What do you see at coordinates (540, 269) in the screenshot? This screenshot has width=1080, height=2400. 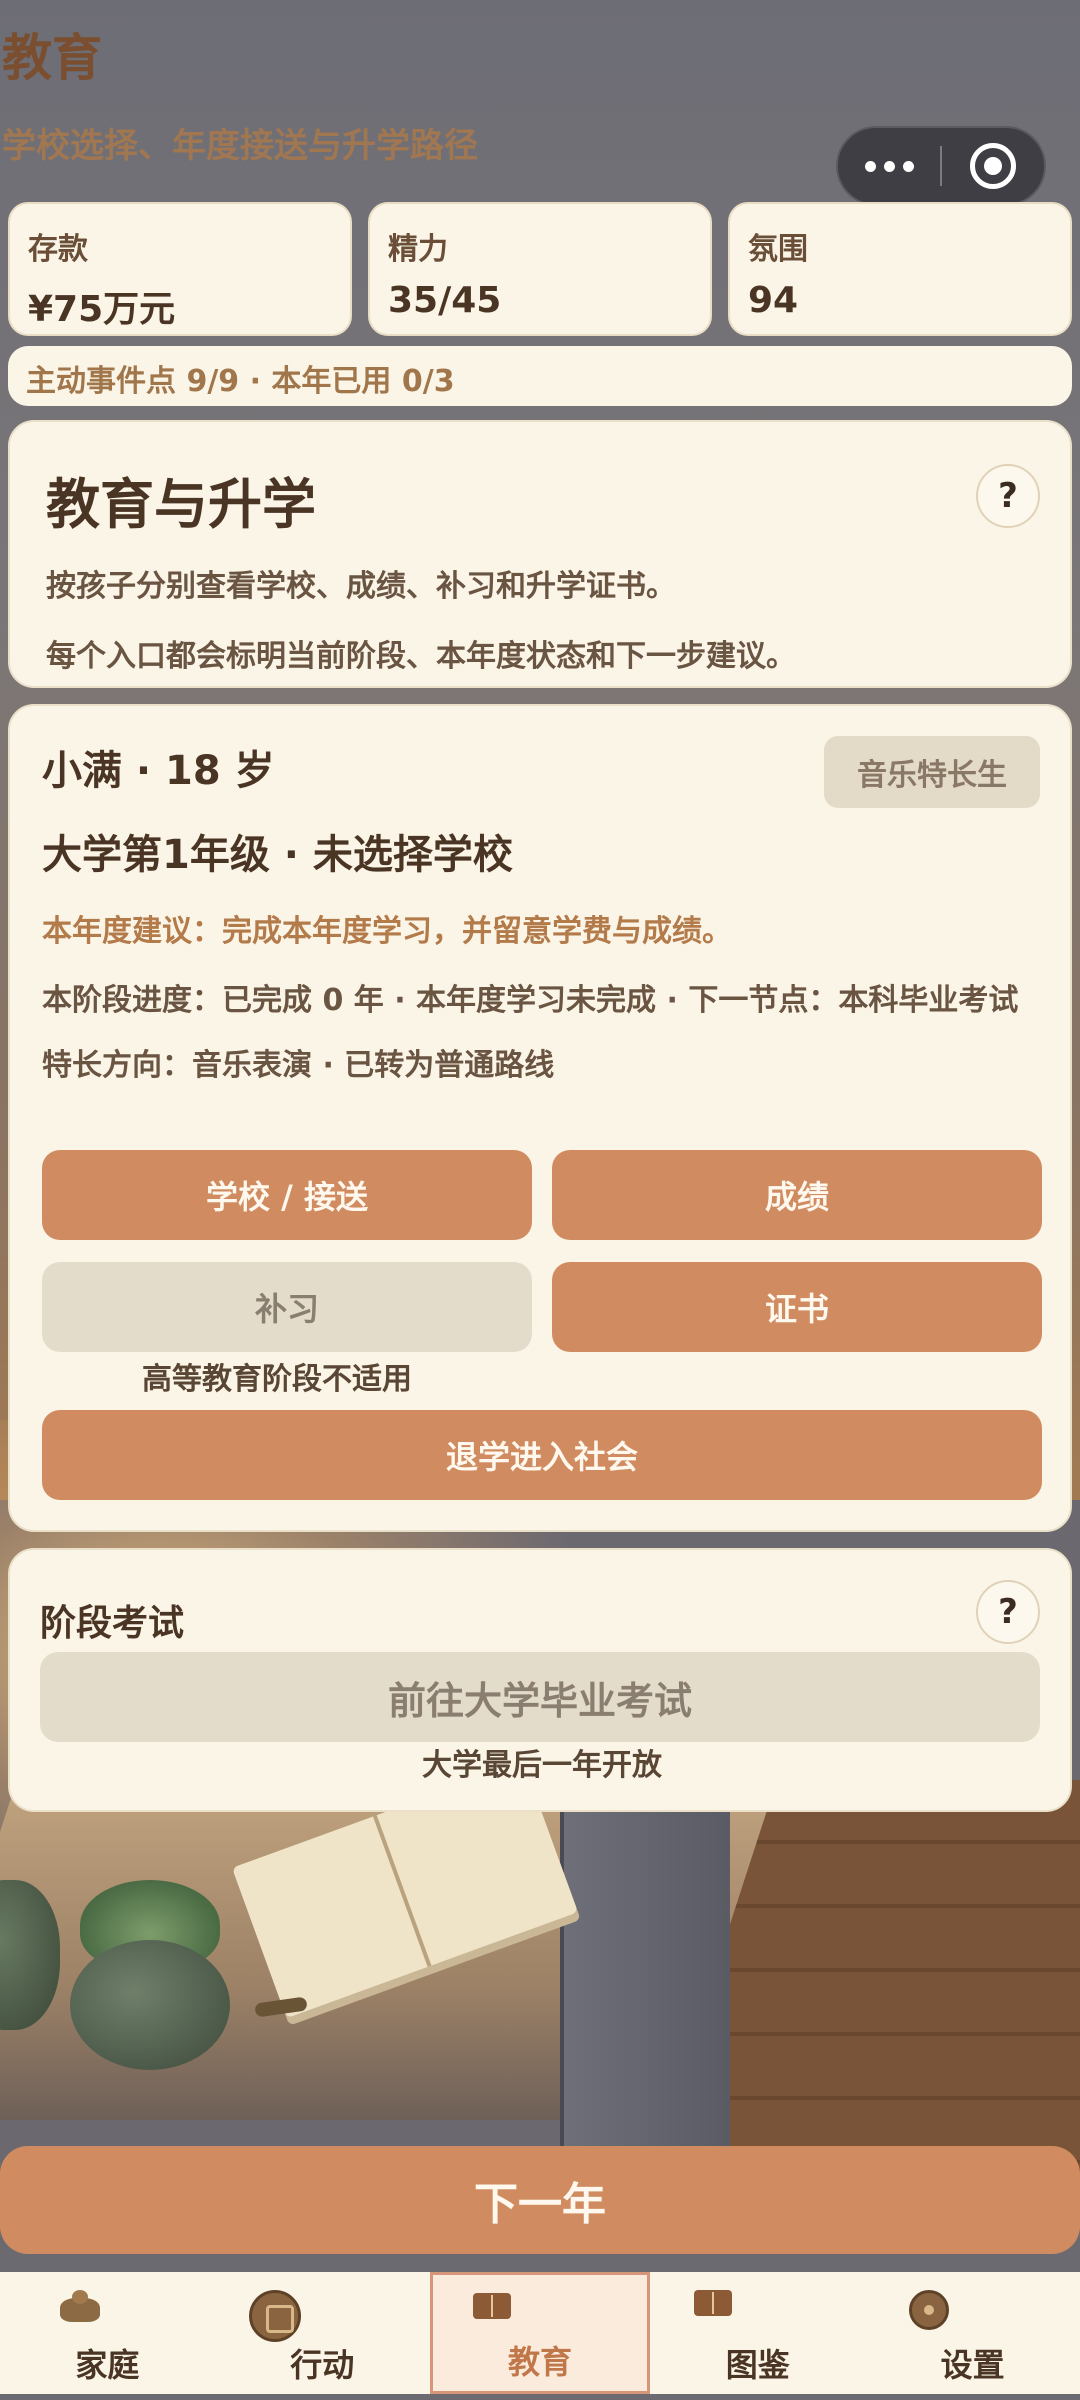 I see `stat-energy: 精力 35/45` at bounding box center [540, 269].